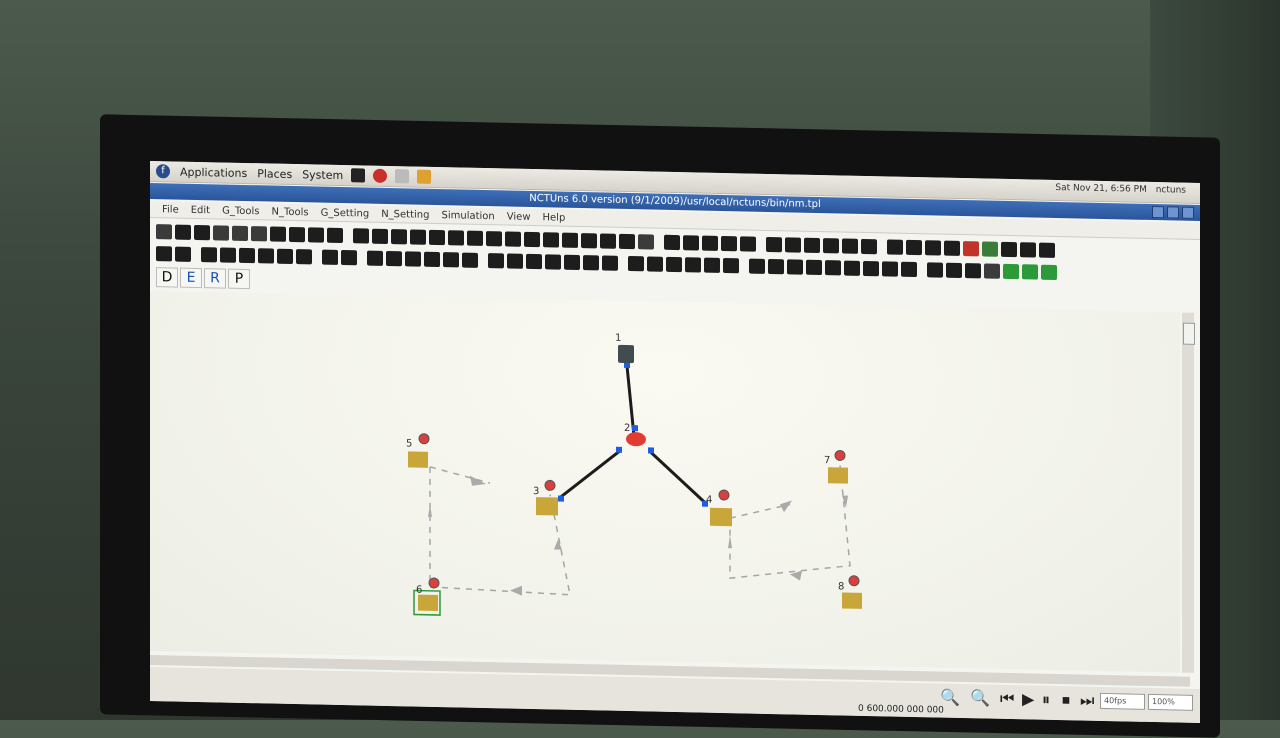 The image size is (1280, 738). I want to click on node-3-ap: 3, so click(545, 497).